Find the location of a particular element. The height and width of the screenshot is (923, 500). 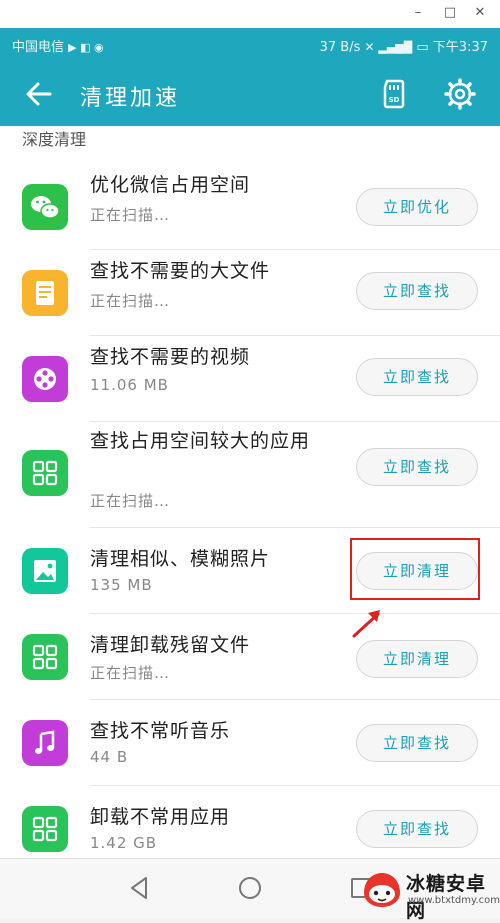

notification-icons: ▶ ◧ ◉ is located at coordinates (86, 47).